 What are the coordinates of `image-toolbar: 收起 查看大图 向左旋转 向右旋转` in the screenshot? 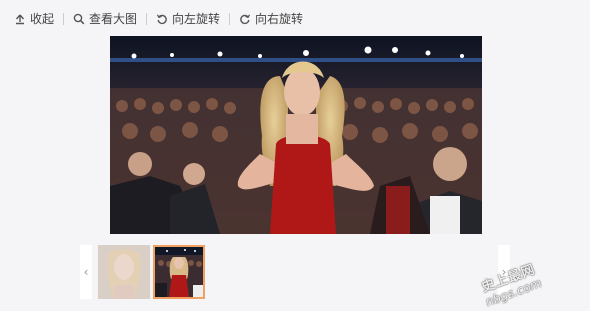 It's located at (158, 19).